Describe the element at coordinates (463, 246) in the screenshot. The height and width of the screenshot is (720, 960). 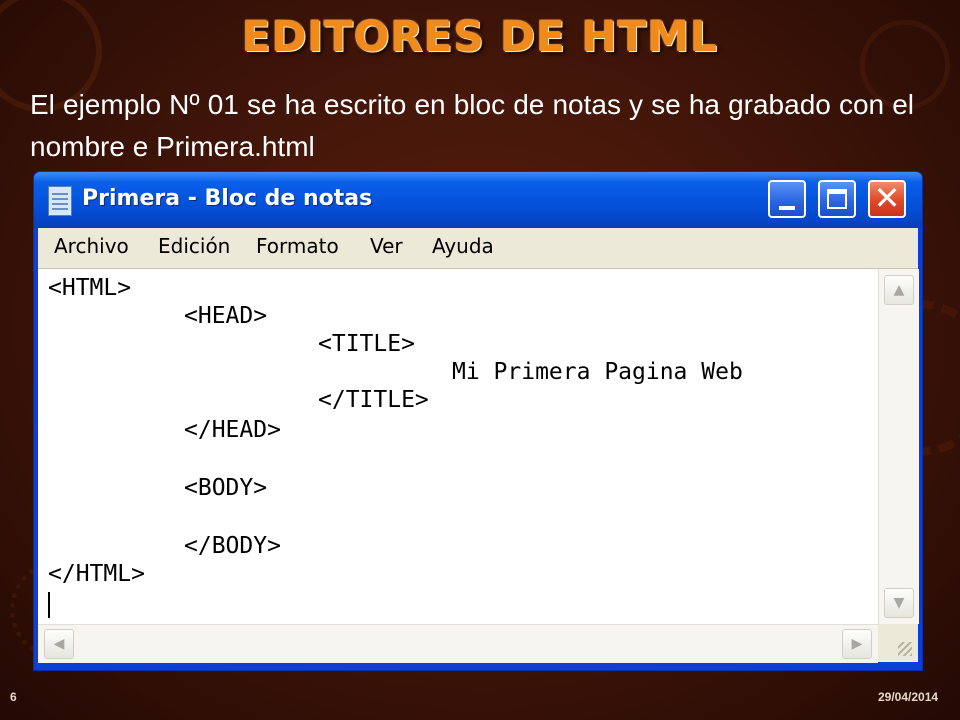
I see `menu-item-ayuda: Ayuda` at that location.